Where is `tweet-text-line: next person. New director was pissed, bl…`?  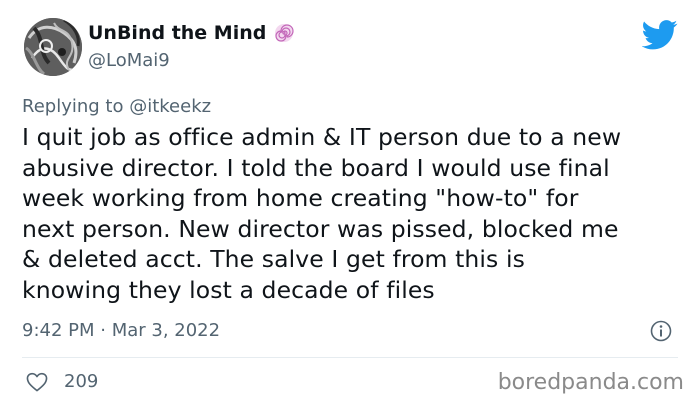 tweet-text-line: next person. New director was pissed, bl… is located at coordinates (320, 228).